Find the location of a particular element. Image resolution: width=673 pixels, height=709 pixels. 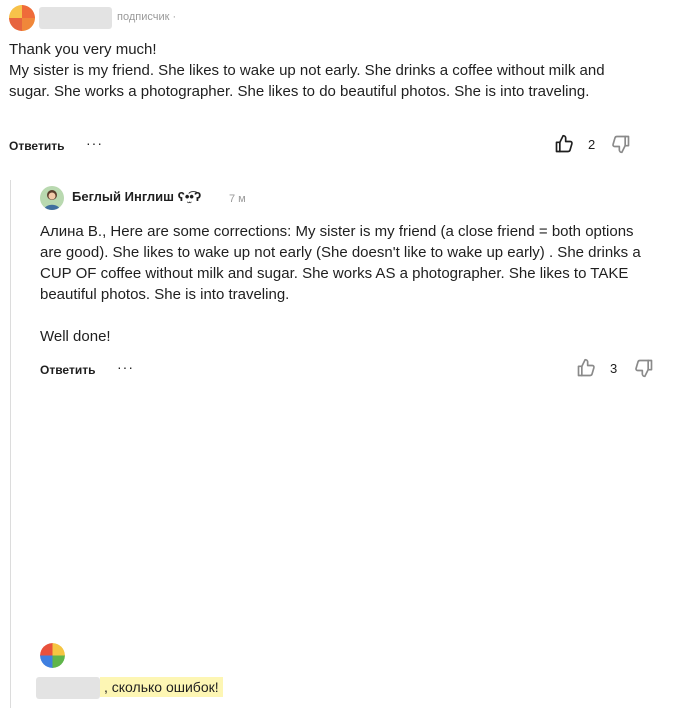

author-name: Беглый Инглиш ʕ•̫͡•ʔ is located at coordinates (136, 196).